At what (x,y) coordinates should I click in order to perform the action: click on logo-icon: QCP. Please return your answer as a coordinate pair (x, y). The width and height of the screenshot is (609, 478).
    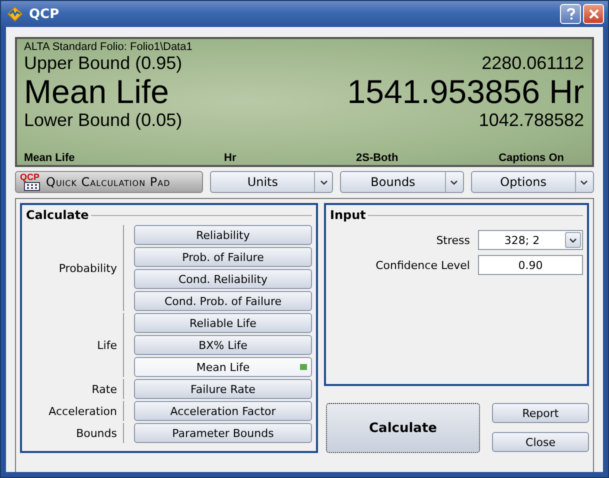
    Looking at the image, I should click on (30, 182).